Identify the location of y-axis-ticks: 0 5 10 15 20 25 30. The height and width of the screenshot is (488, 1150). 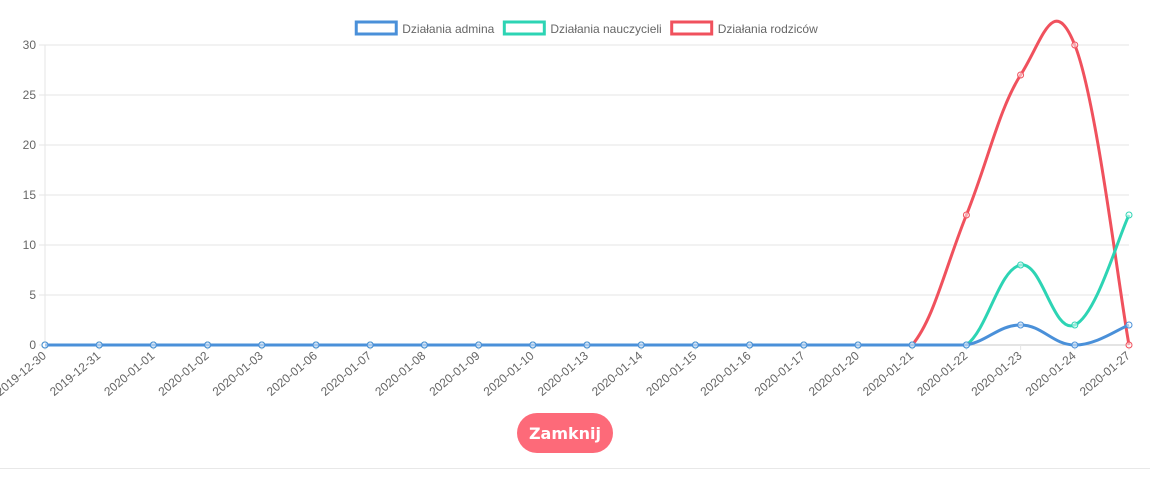
(30, 195).